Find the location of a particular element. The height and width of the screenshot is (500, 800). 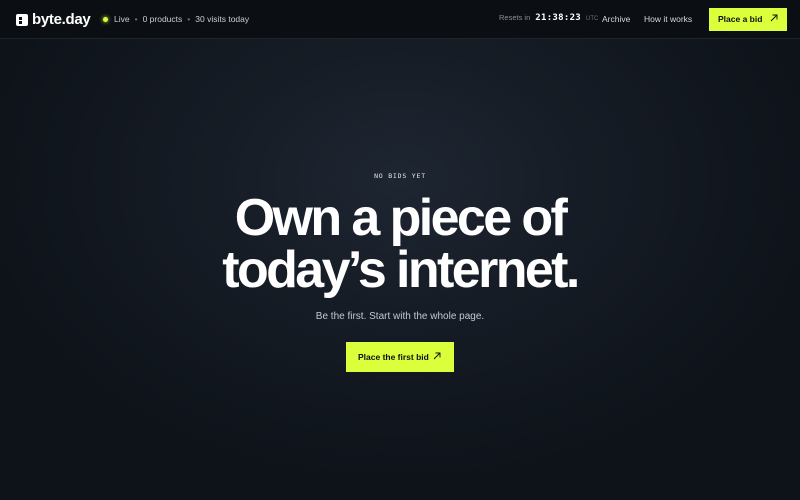

place-bid-button: Place a bid is located at coordinates (748, 19).